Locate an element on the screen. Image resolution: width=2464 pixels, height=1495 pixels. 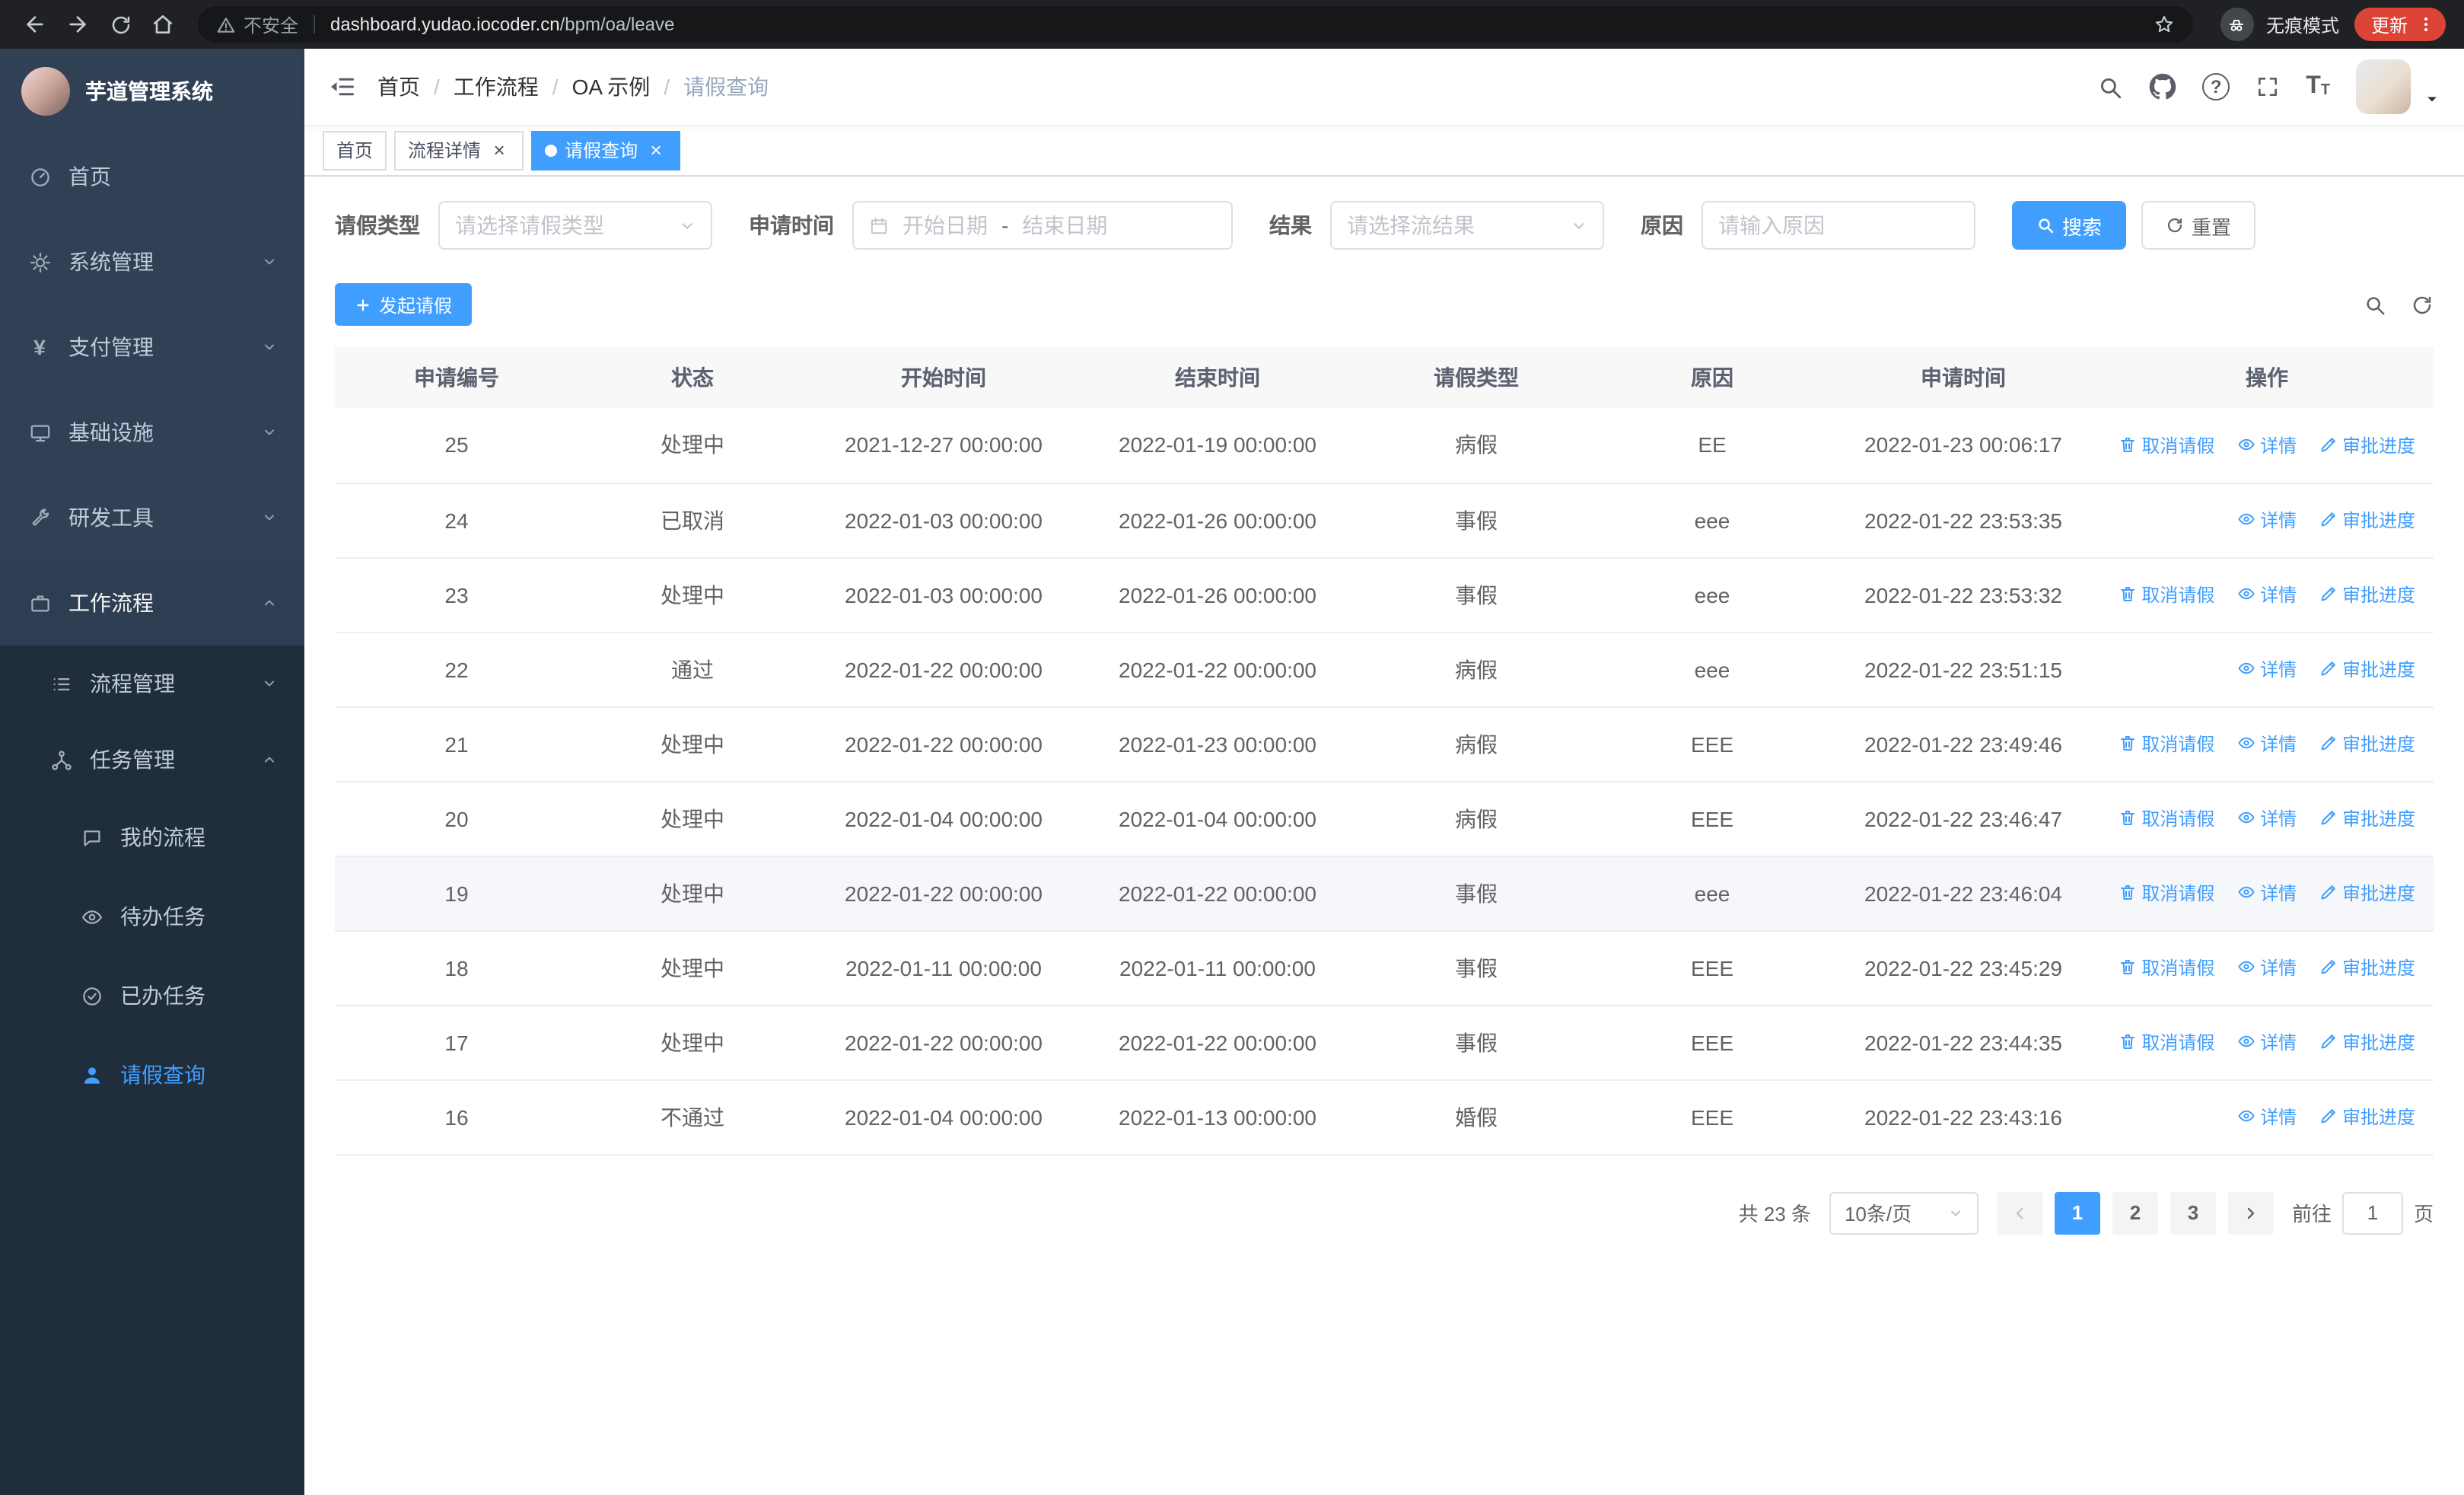
sidebar-item-process-management: 流程管理 is located at coordinates (152, 683).